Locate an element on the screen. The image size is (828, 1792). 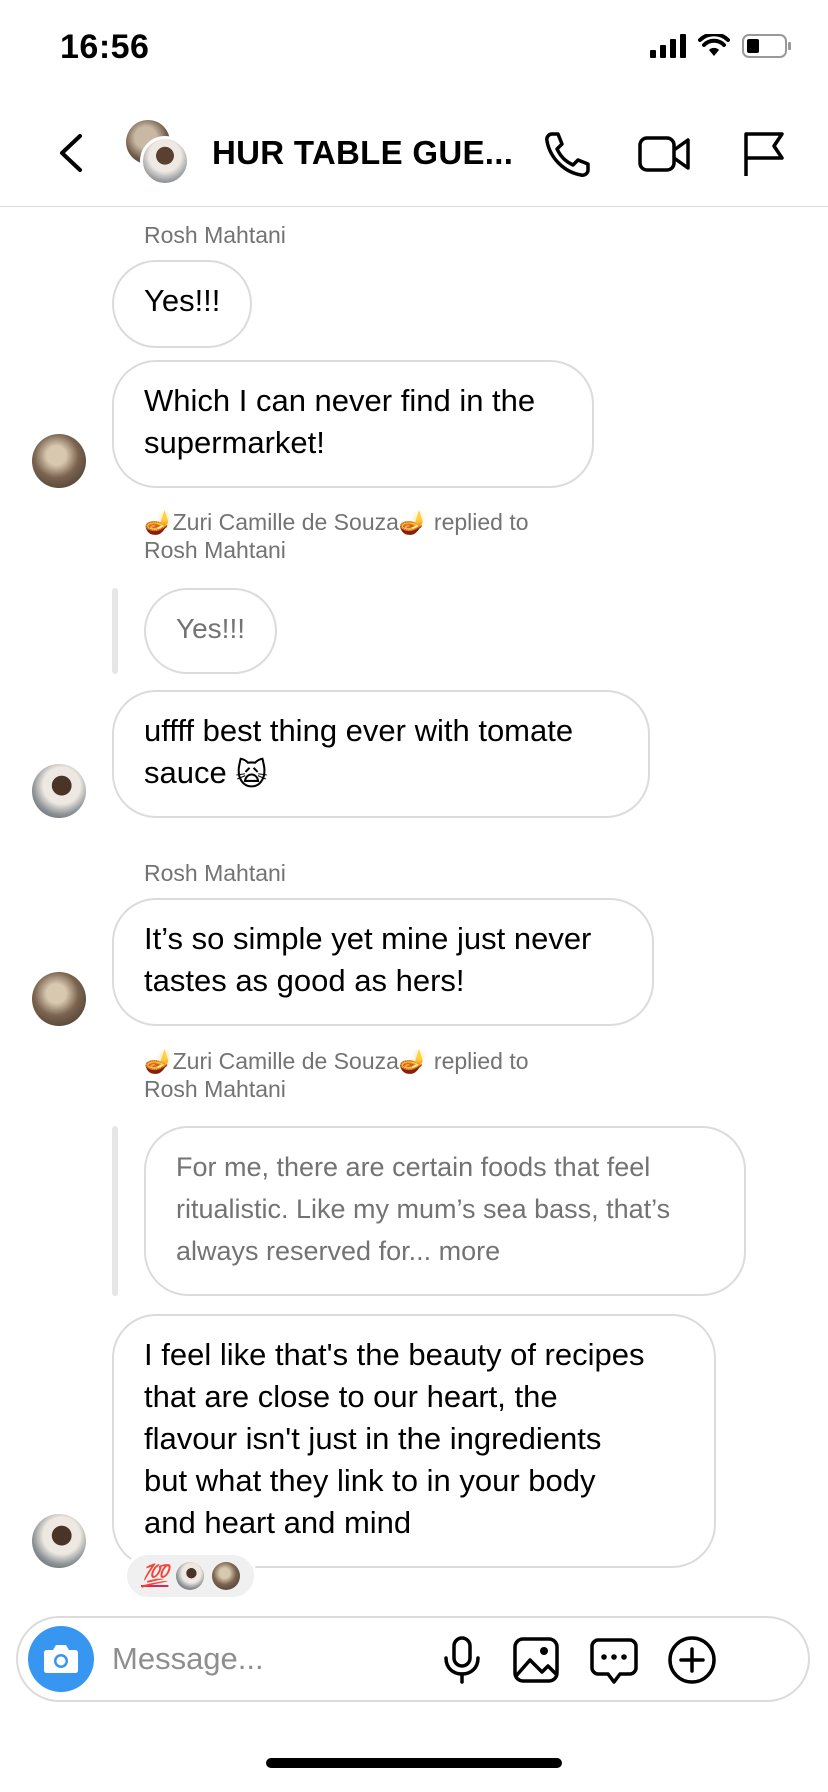
flag-icon is located at coordinates (764, 154).